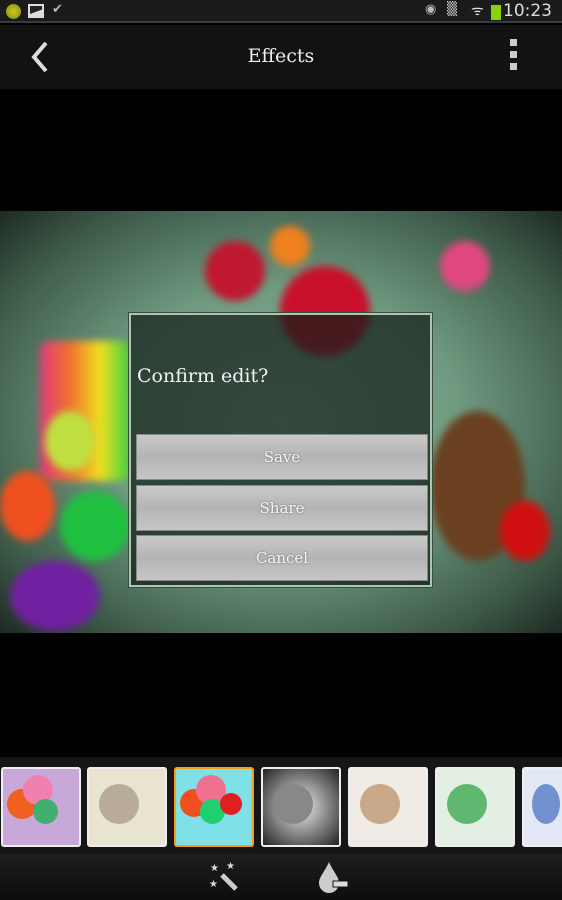 The height and width of the screenshot is (900, 562). I want to click on vibrate-icon: ▒, so click(452, 9).